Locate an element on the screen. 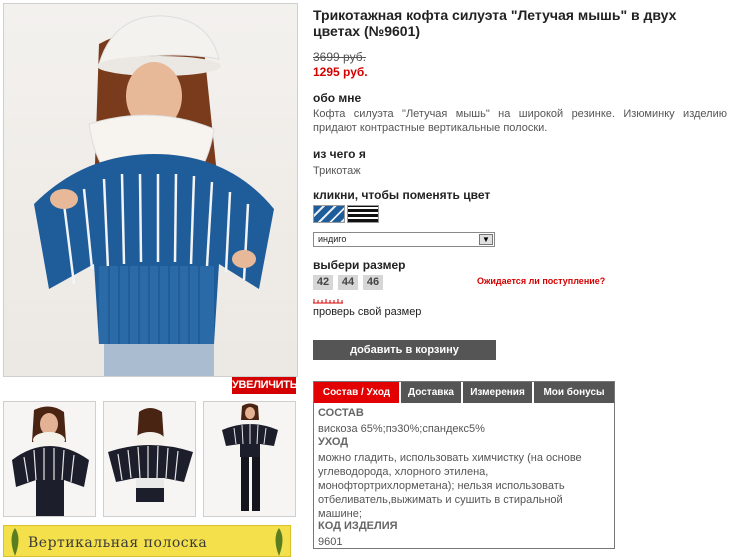 The image size is (729, 557). tab-delivery: Доставка is located at coordinates (431, 392).